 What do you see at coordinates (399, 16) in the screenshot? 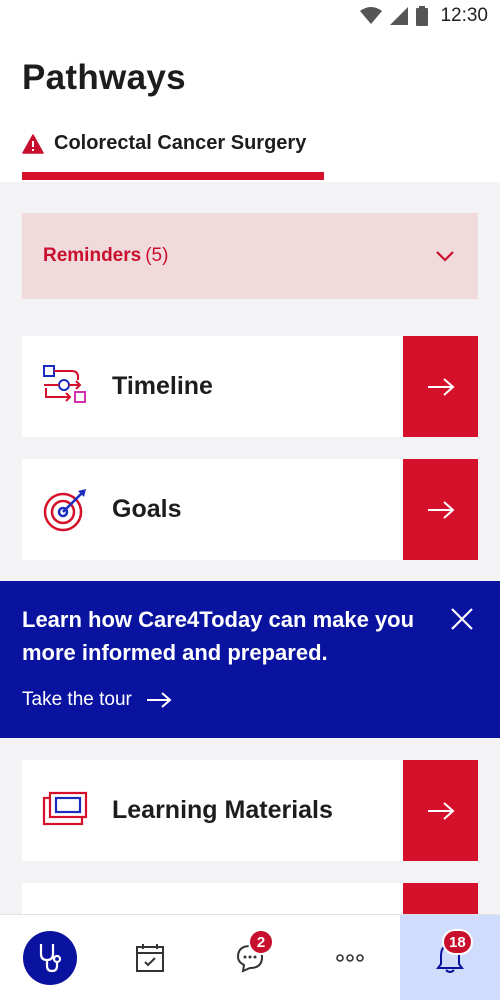
I see `cellular-signal-icon` at bounding box center [399, 16].